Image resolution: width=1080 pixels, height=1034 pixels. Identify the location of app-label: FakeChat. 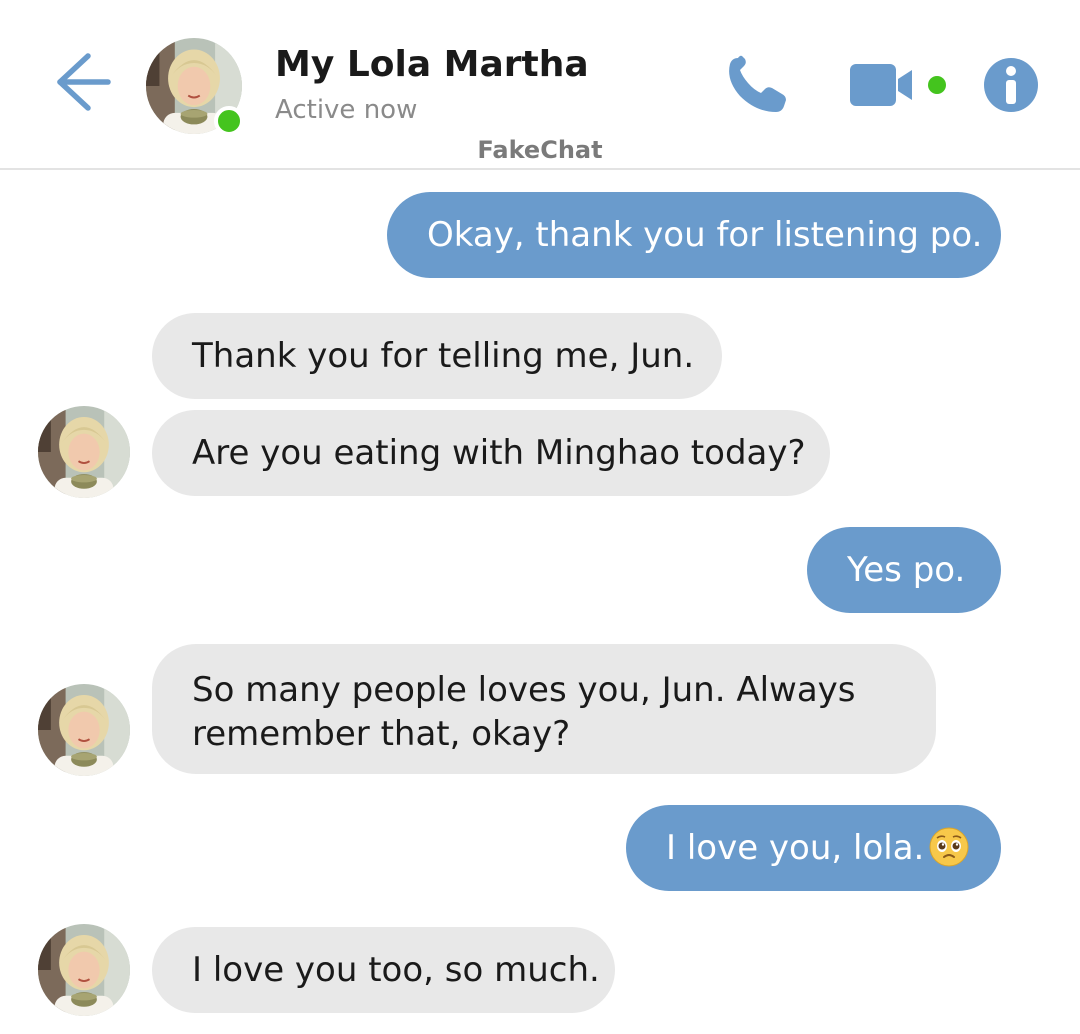
(540, 150).